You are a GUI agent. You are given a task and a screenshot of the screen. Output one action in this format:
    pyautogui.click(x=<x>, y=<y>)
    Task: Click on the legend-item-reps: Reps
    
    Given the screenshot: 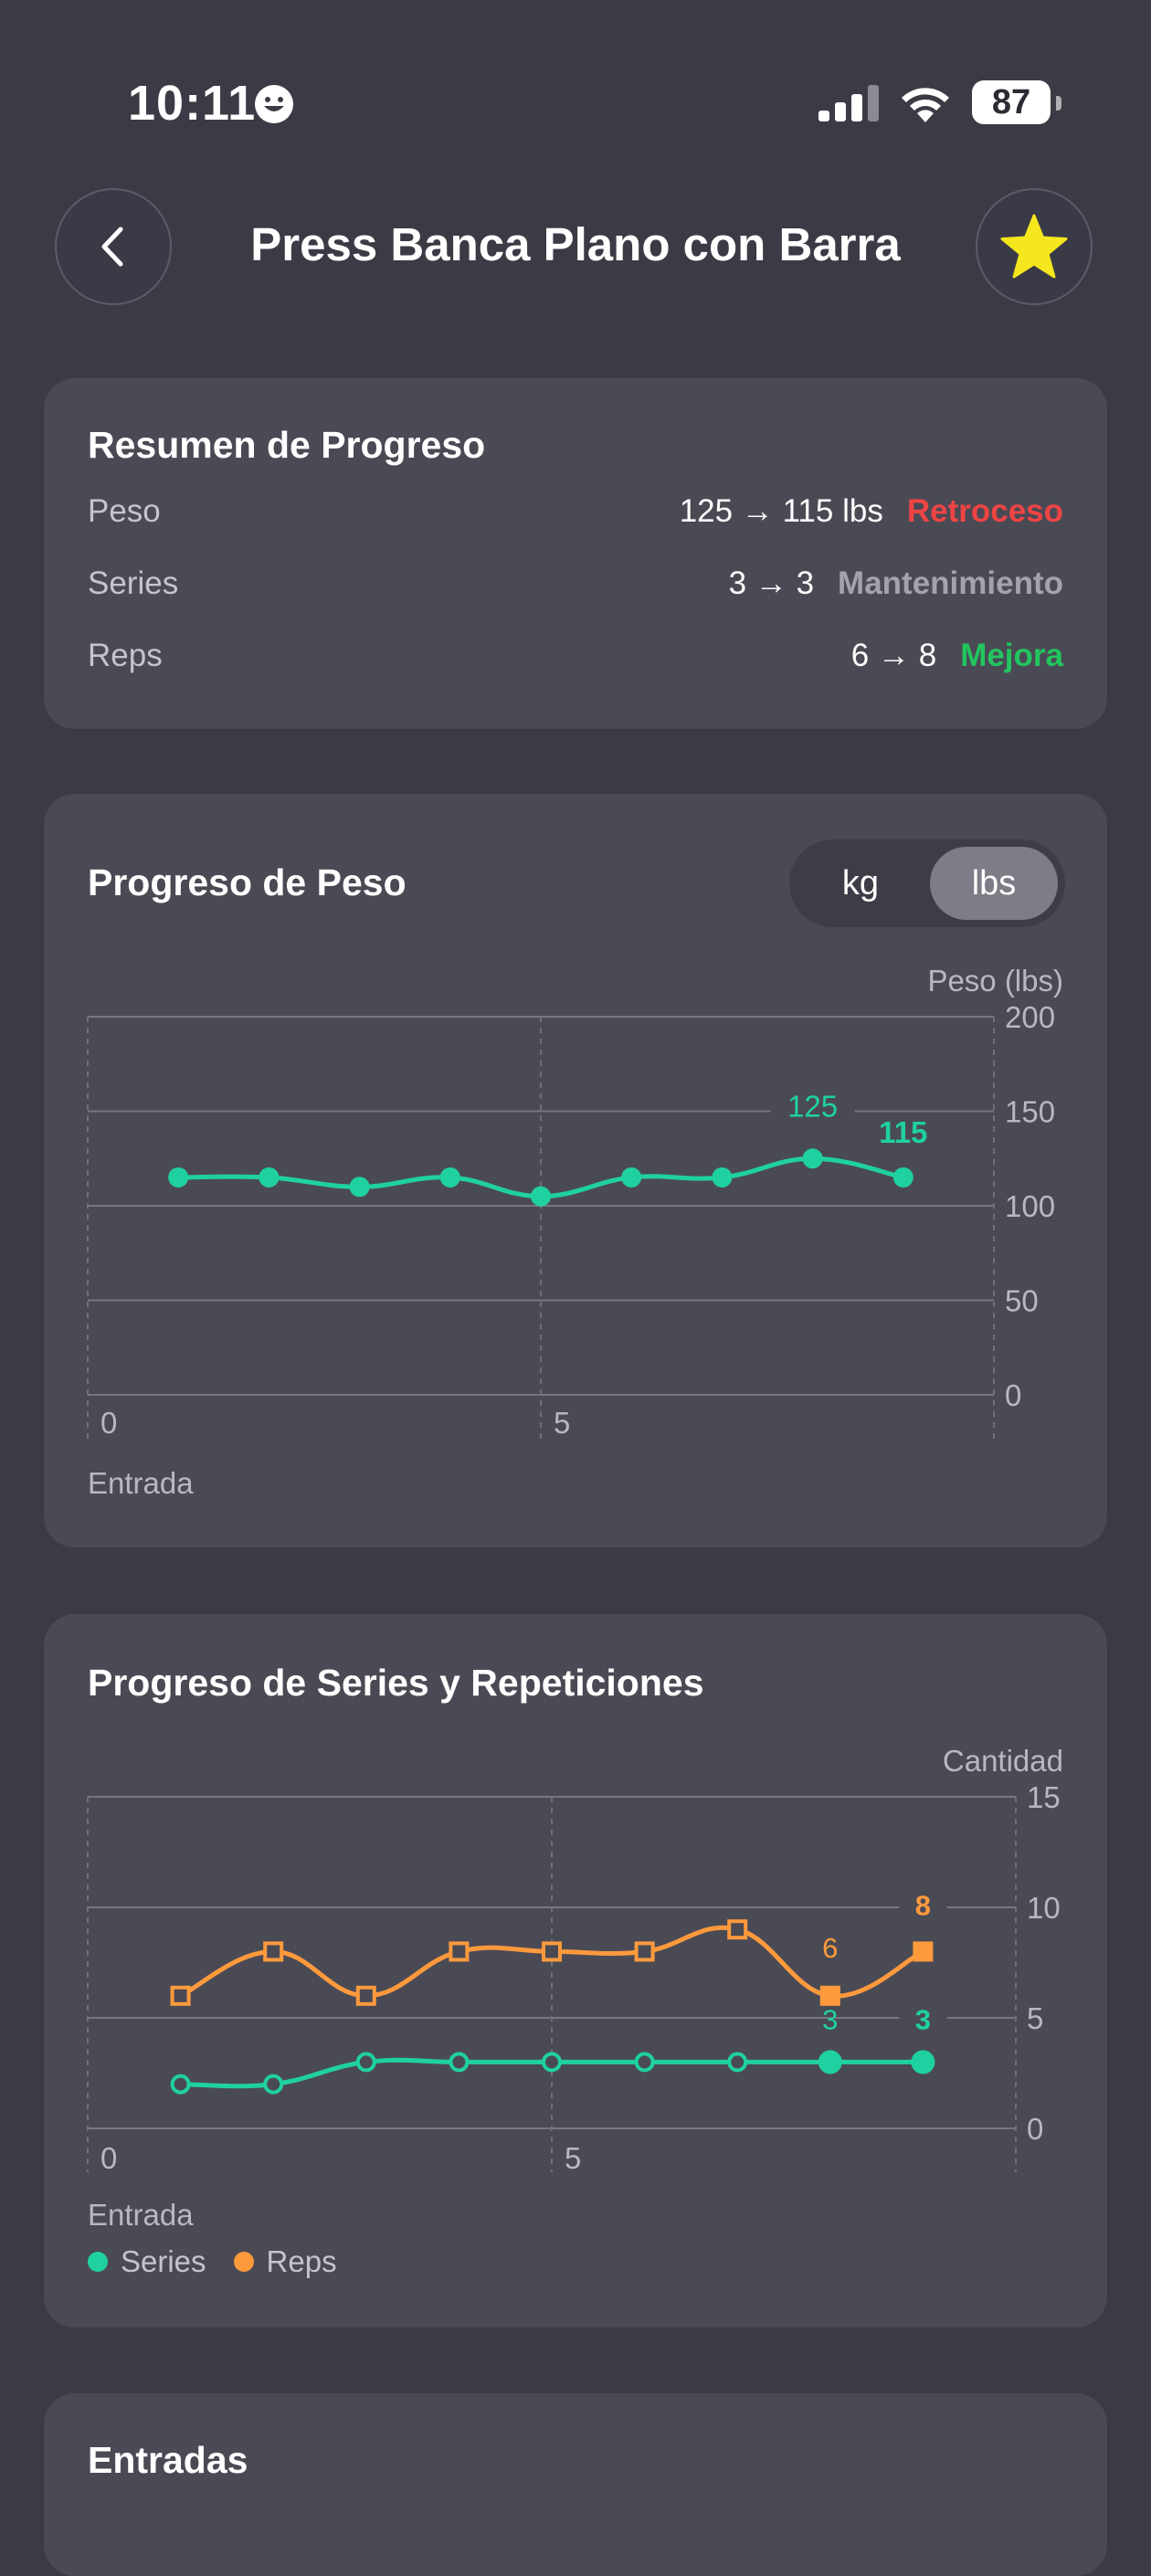 What is the action you would take?
    pyautogui.click(x=285, y=2261)
    